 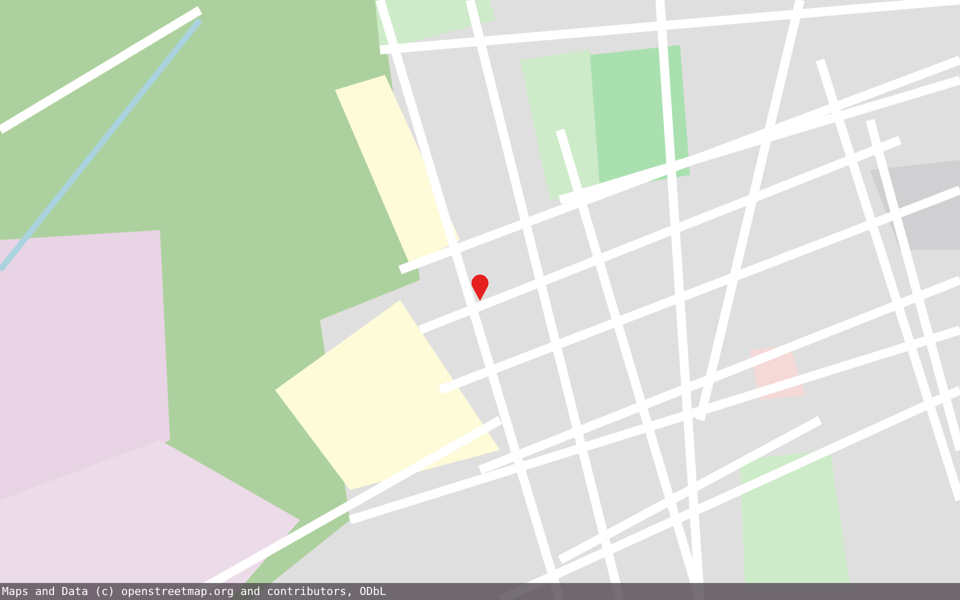 I want to click on location-pin-icon, so click(x=480, y=287).